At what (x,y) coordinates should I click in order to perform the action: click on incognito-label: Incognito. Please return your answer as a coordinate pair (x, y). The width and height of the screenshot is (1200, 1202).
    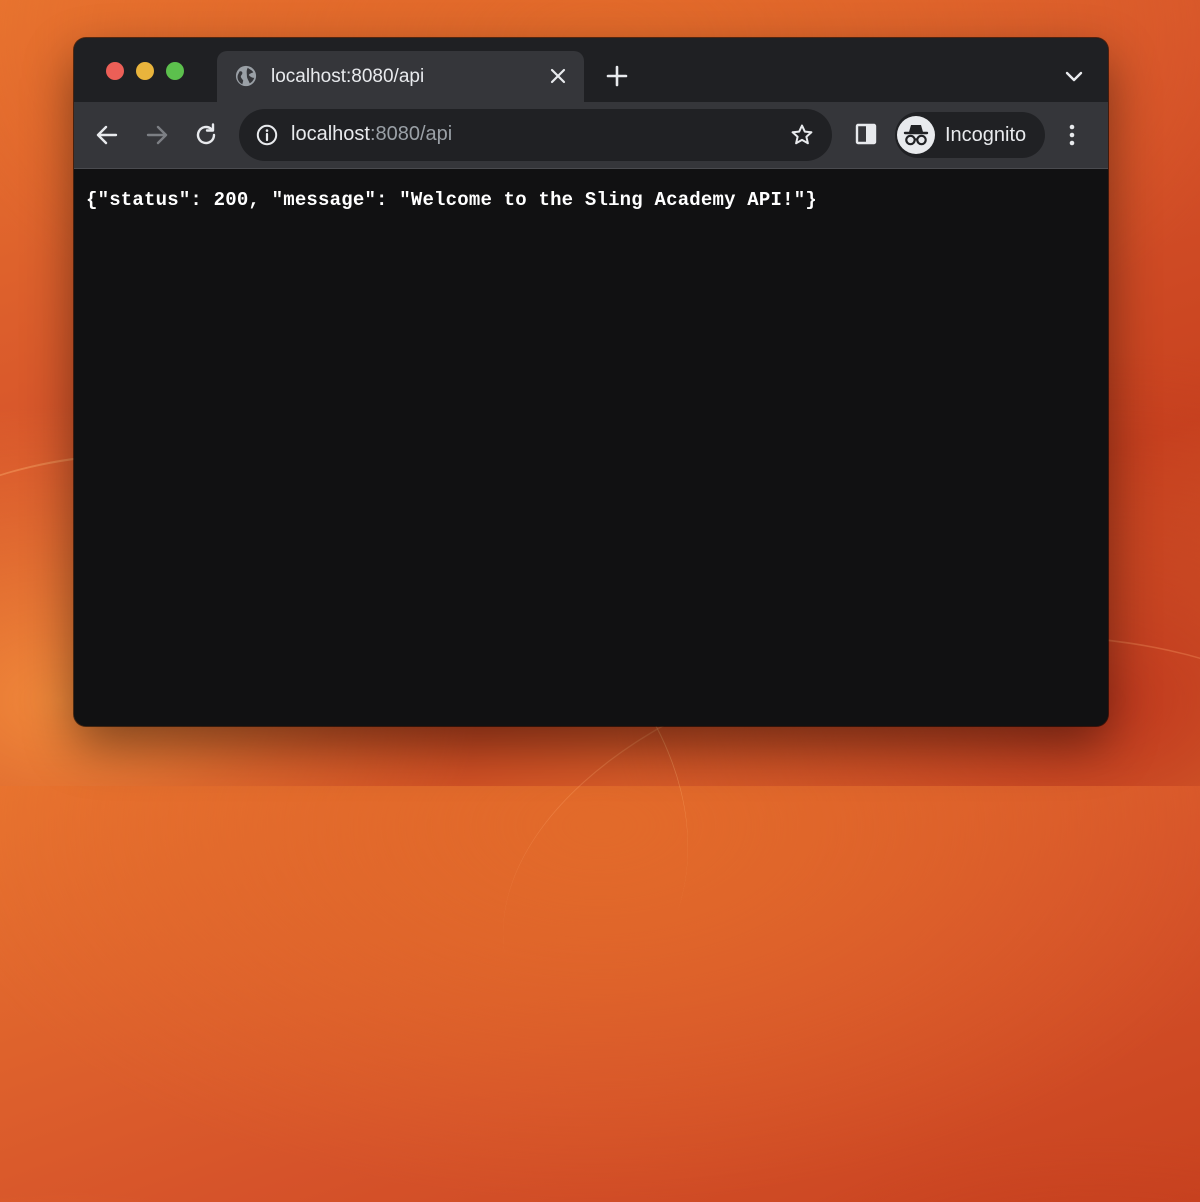
    Looking at the image, I should click on (986, 135).